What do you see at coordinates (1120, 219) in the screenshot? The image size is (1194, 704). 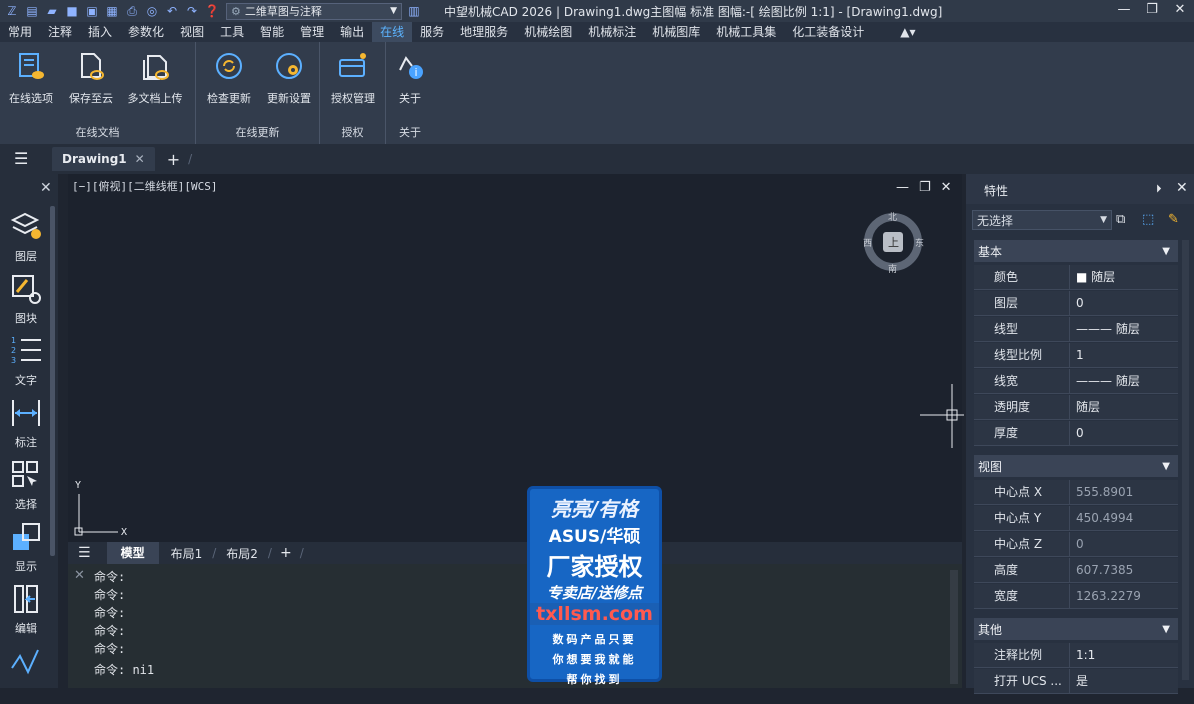 I see `toggle-pickadd-icon: ⧉` at bounding box center [1120, 219].